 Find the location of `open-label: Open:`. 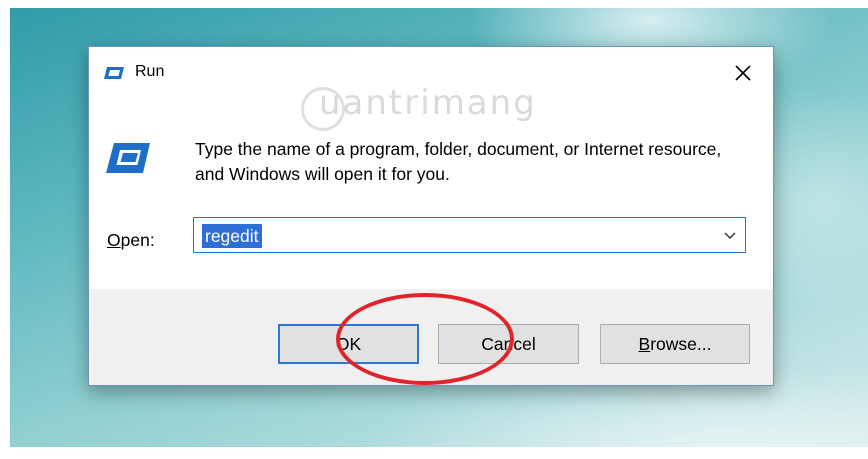

open-label: Open: is located at coordinates (131, 240).